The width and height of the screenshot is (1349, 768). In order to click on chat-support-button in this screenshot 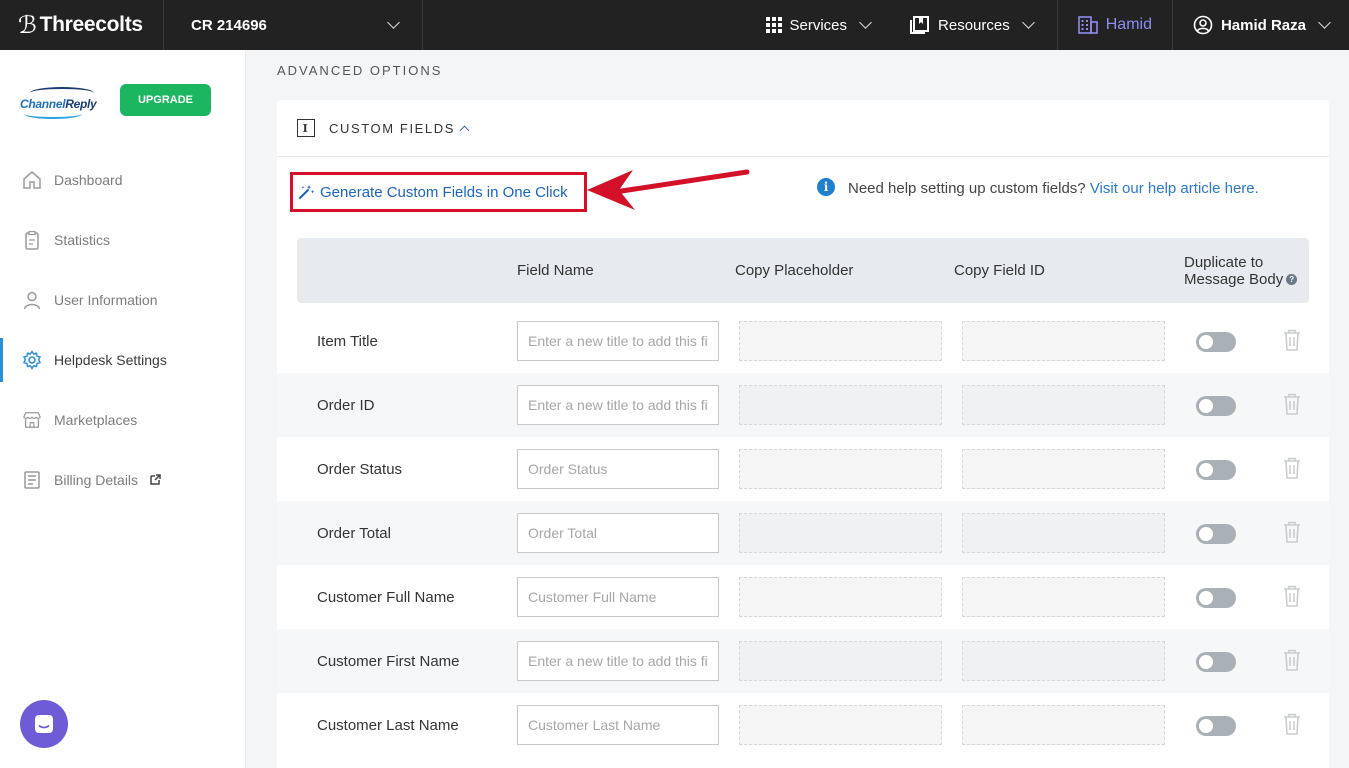, I will do `click(44, 724)`.